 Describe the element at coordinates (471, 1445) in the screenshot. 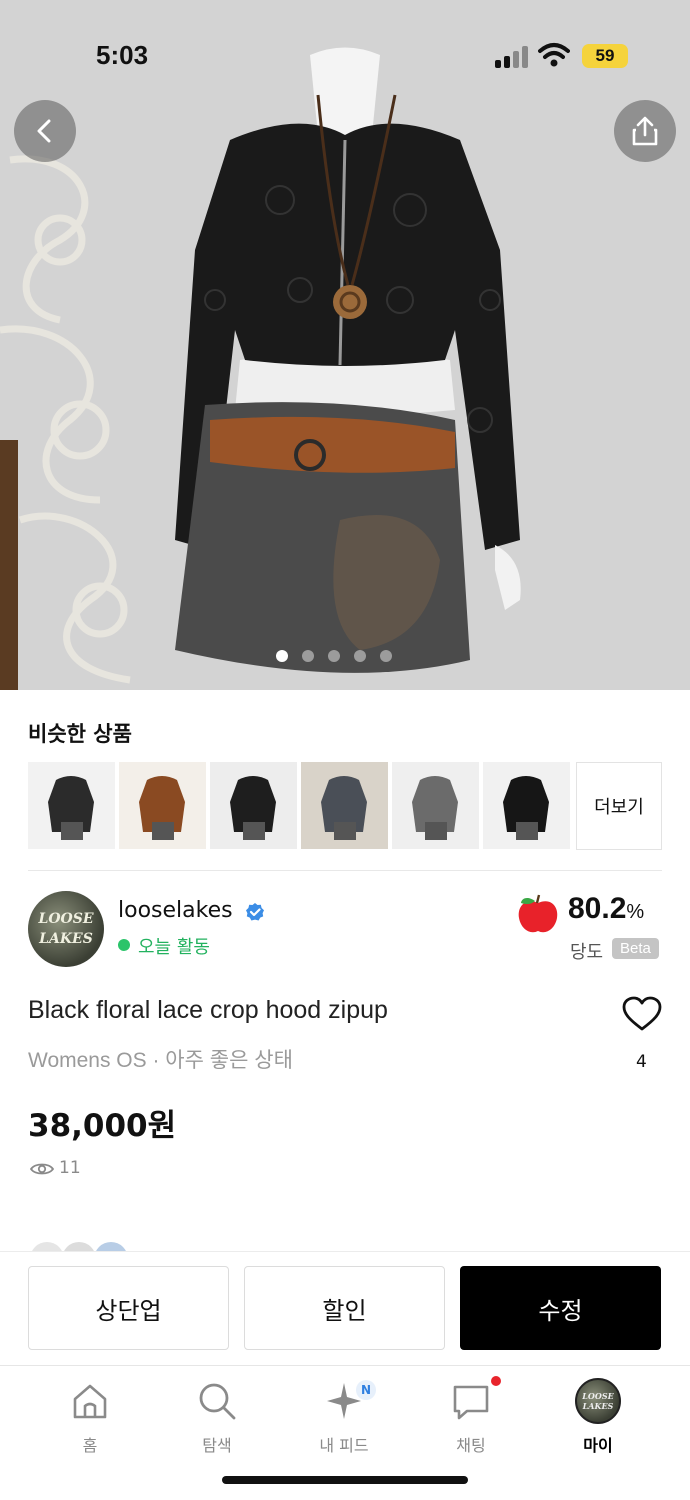

I see `tab-label: 채팅` at that location.